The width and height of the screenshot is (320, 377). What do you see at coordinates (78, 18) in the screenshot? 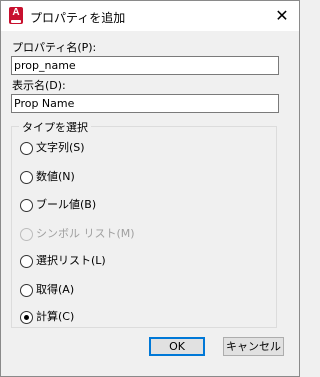
I see `window-title: プロパティを追加` at bounding box center [78, 18].